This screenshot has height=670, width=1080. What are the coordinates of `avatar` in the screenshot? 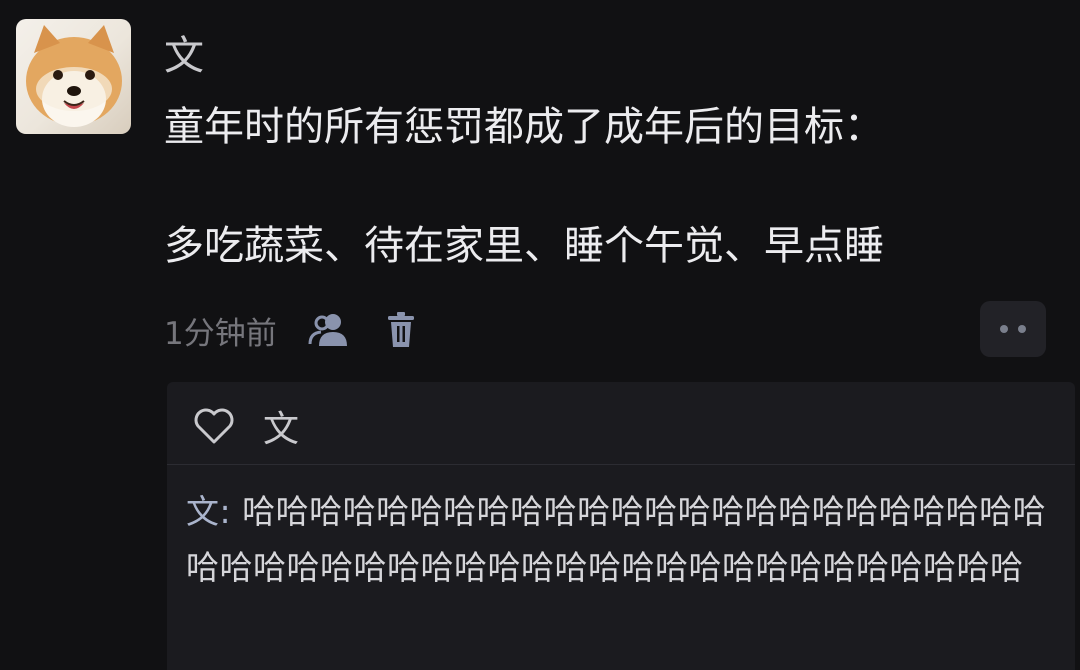 It's located at (73, 76).